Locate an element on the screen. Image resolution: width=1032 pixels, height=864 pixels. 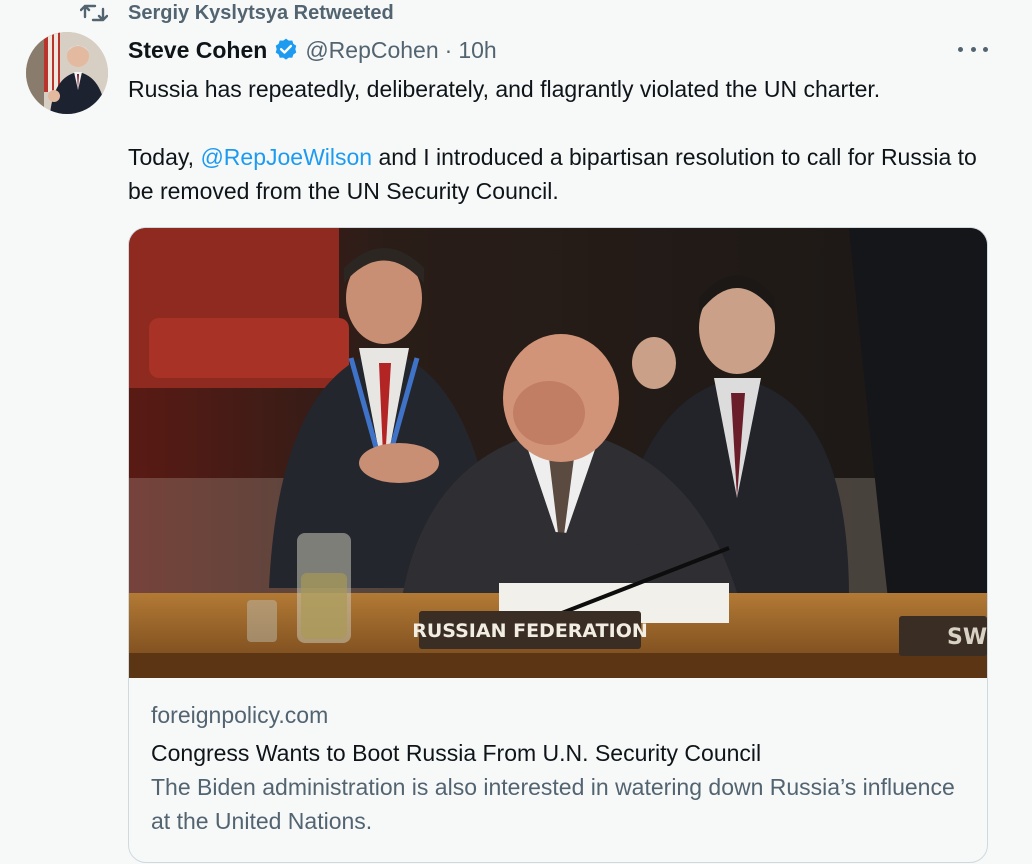
tweet-text-segment: Today, is located at coordinates (164, 157).